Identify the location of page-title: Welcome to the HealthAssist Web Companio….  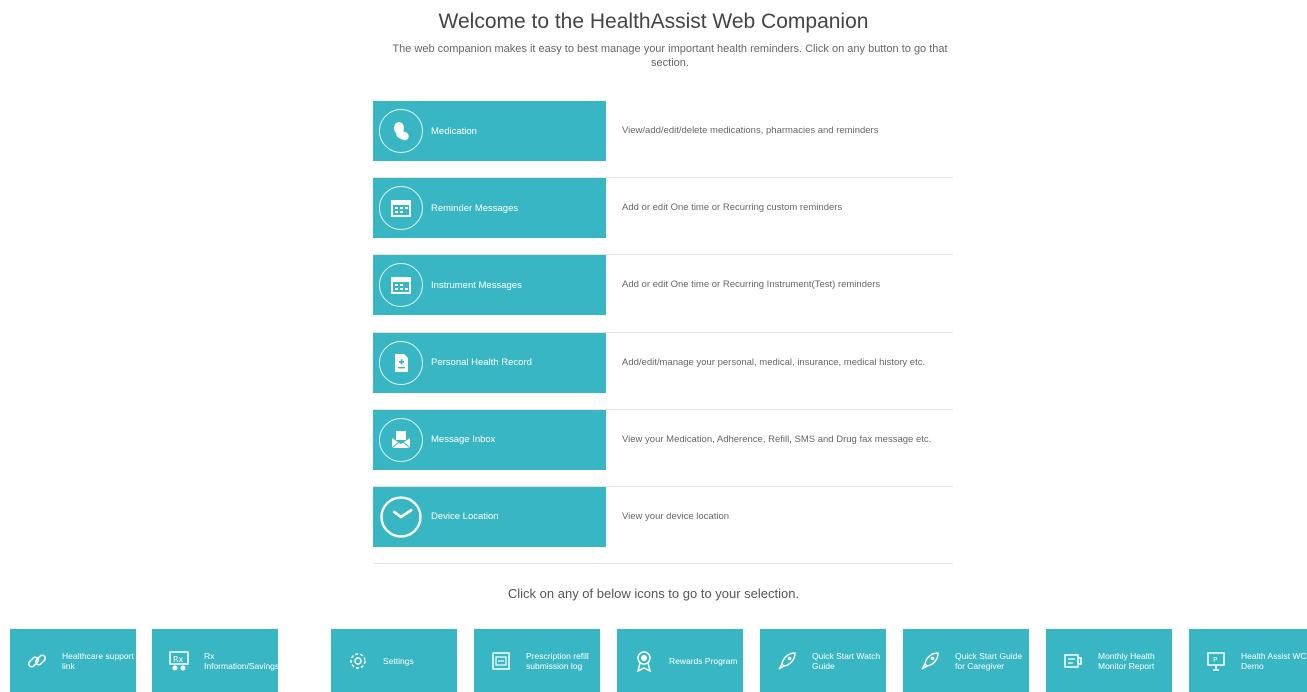
(653, 21).